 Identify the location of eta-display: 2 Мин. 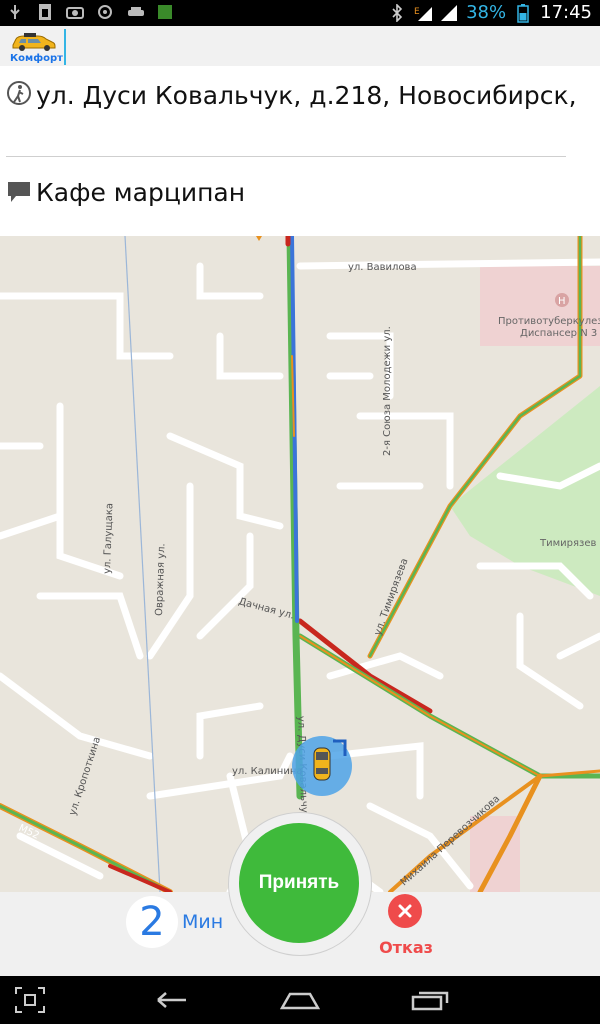
(174, 922).